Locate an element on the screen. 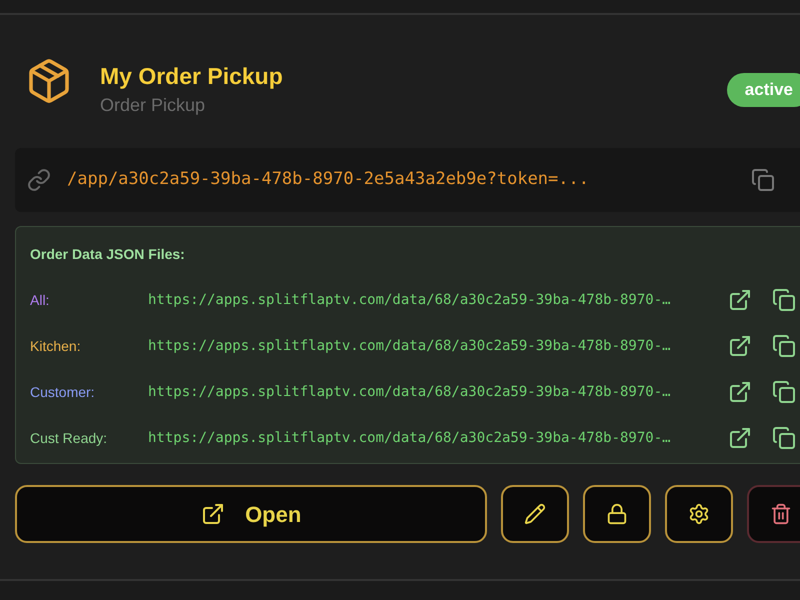 The height and width of the screenshot is (600, 800). pencil-icon is located at coordinates (535, 514).